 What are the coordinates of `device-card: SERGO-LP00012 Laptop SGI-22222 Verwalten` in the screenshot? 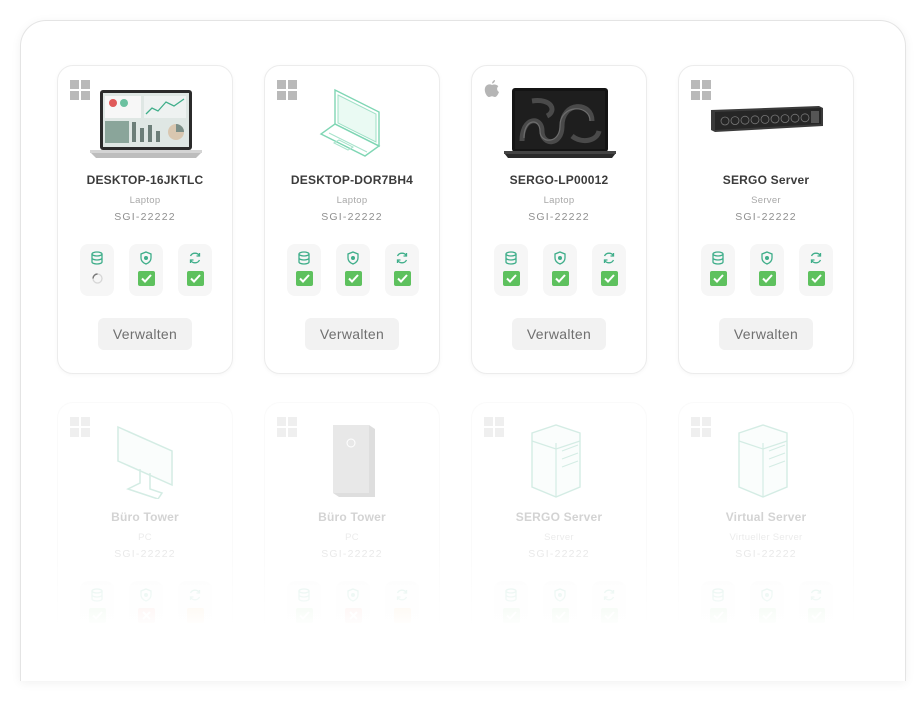 It's located at (559, 219).